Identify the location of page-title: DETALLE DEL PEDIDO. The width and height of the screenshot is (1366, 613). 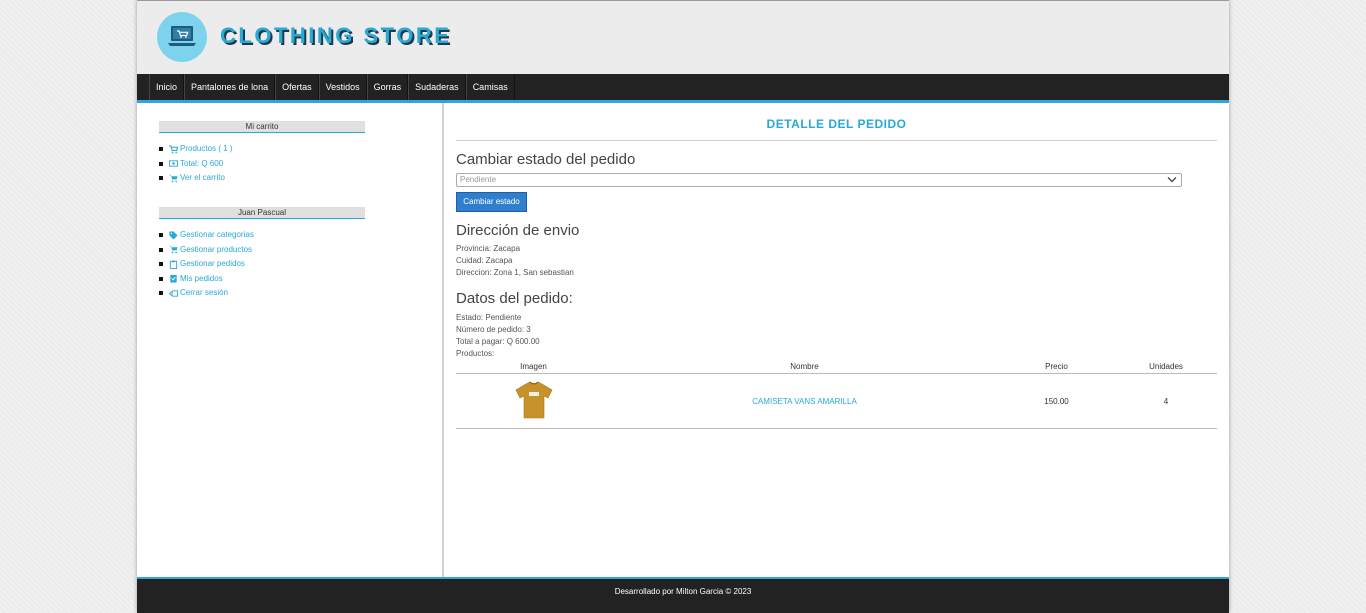
(836, 124).